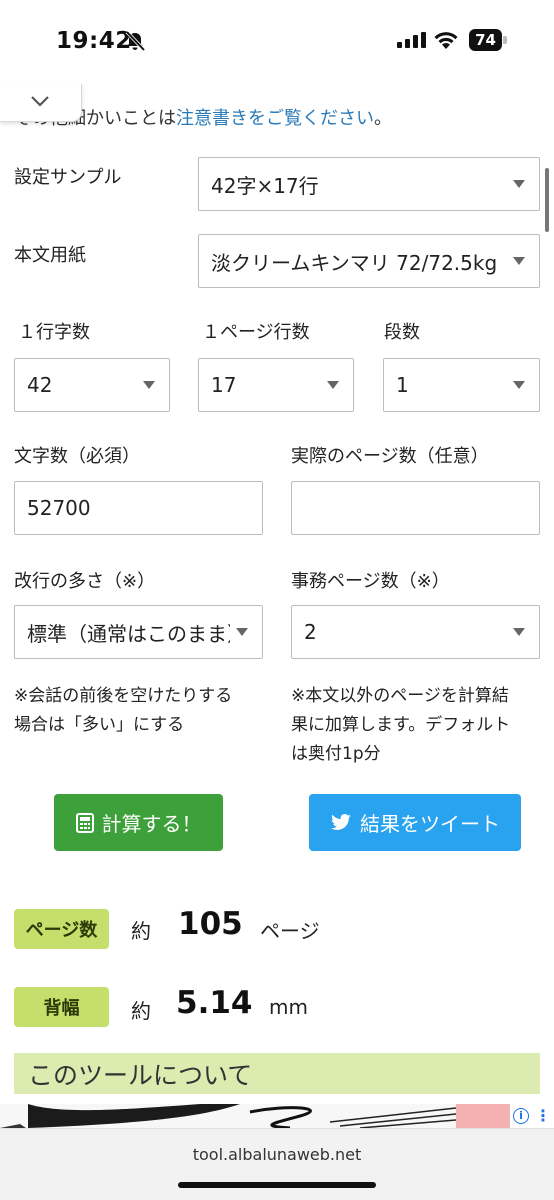 The image size is (554, 1200). I want to click on ad-controls: i ⋮, so click(532, 1116).